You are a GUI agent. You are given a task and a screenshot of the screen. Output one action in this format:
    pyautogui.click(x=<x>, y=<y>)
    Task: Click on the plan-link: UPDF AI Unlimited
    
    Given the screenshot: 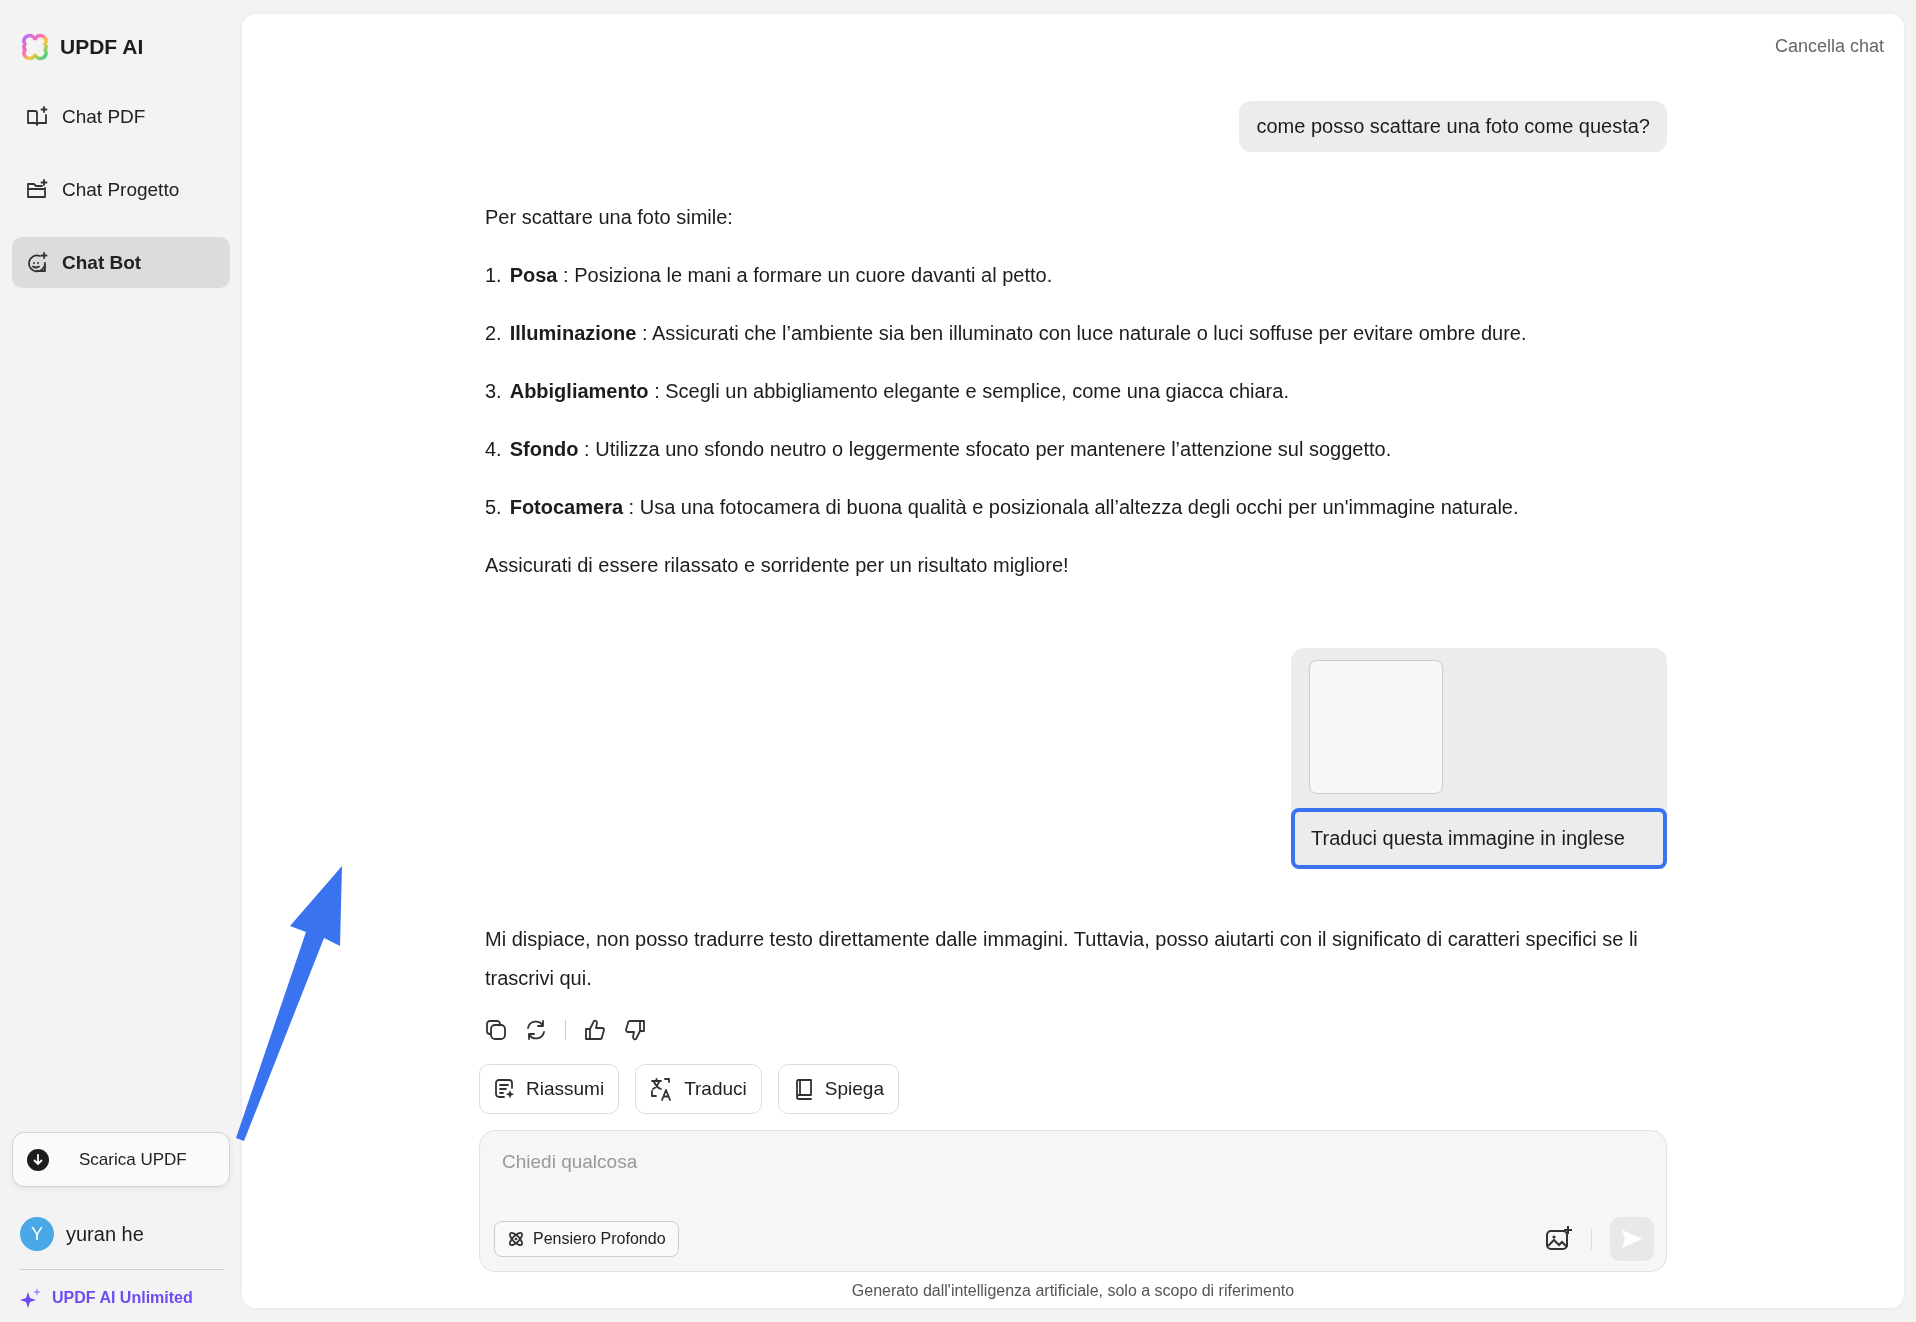 What is the action you would take?
    pyautogui.click(x=122, y=1298)
    